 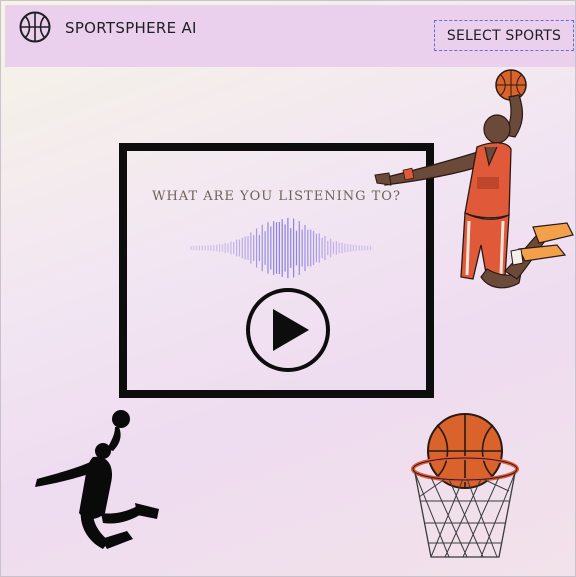 What do you see at coordinates (131, 28) in the screenshot?
I see `brand-title: SPORTSPHERE AI` at bounding box center [131, 28].